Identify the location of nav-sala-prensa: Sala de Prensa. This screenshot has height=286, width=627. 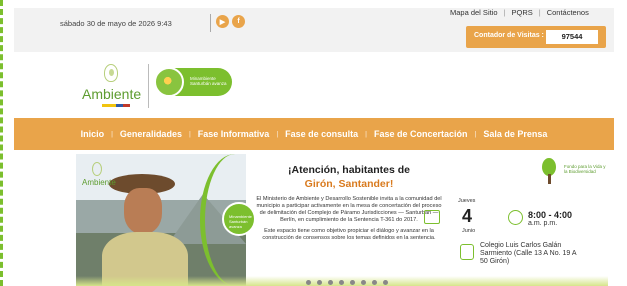
(515, 134).